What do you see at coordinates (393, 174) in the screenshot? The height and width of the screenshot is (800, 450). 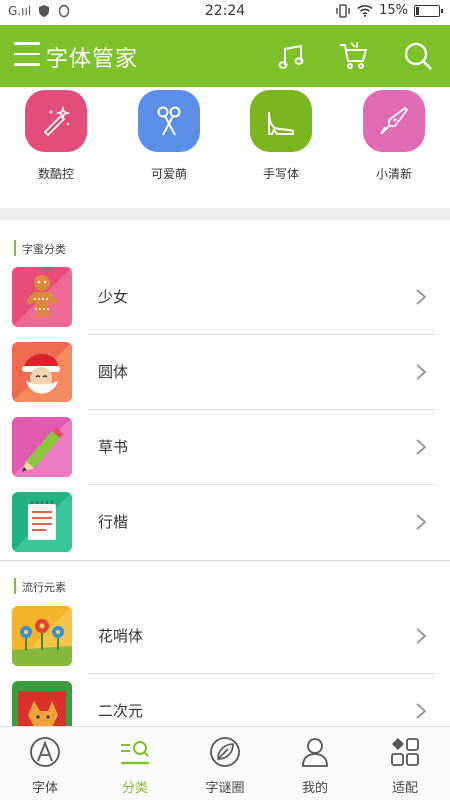 I see `featured-label: 小清新` at bounding box center [393, 174].